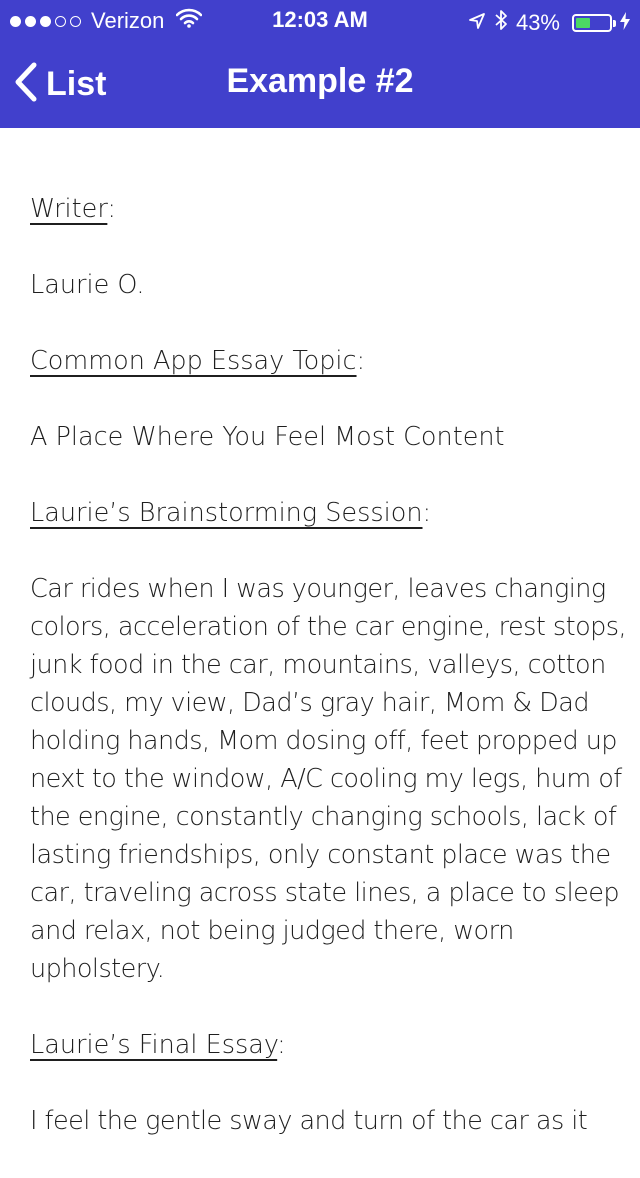 This screenshot has height=1178, width=640. What do you see at coordinates (87, 285) in the screenshot?
I see `writer-name: Laurie O.` at bounding box center [87, 285].